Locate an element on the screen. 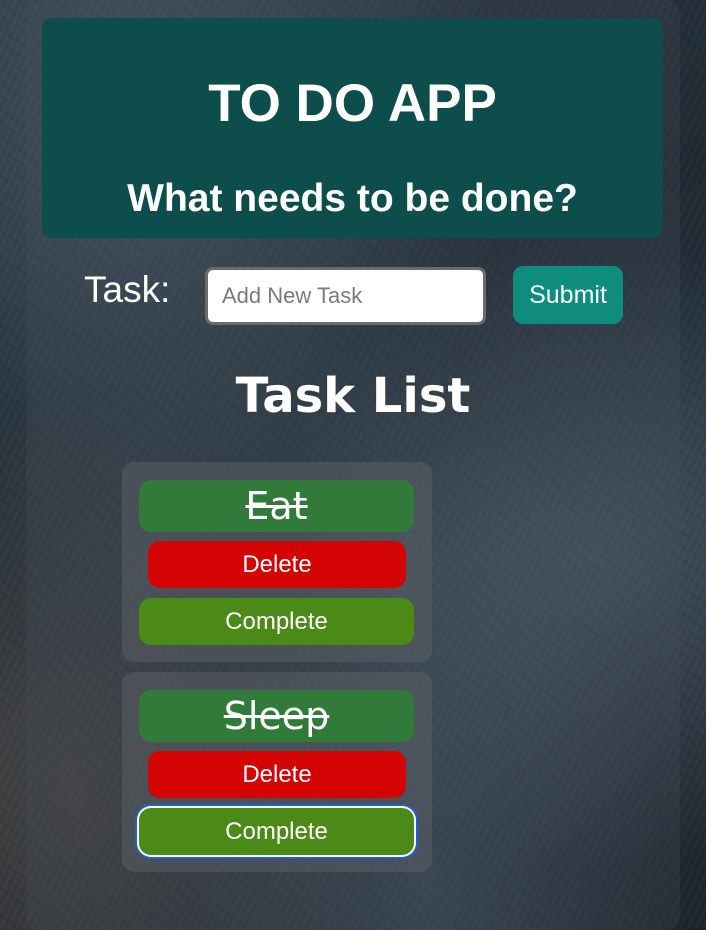 The height and width of the screenshot is (930, 706). app-subtitle: What needs to be done? is located at coordinates (352, 198).